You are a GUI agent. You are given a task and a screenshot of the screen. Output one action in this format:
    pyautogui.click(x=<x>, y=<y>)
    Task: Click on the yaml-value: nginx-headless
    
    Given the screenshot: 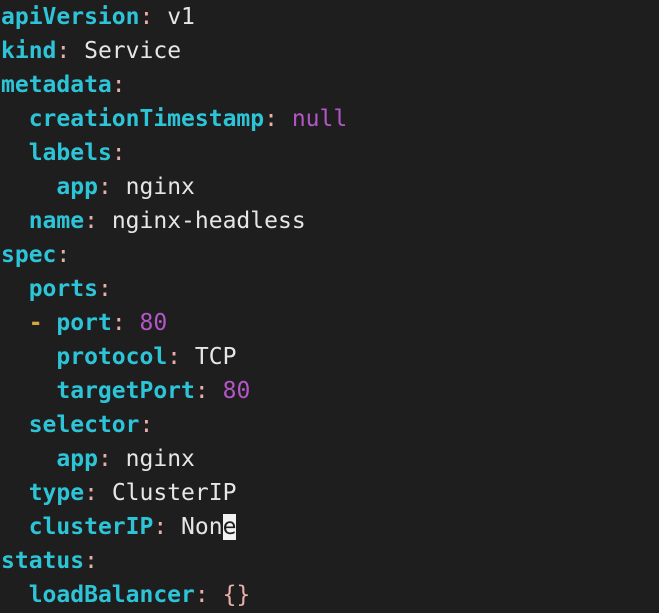 What is the action you would take?
    pyautogui.click(x=208, y=221)
    